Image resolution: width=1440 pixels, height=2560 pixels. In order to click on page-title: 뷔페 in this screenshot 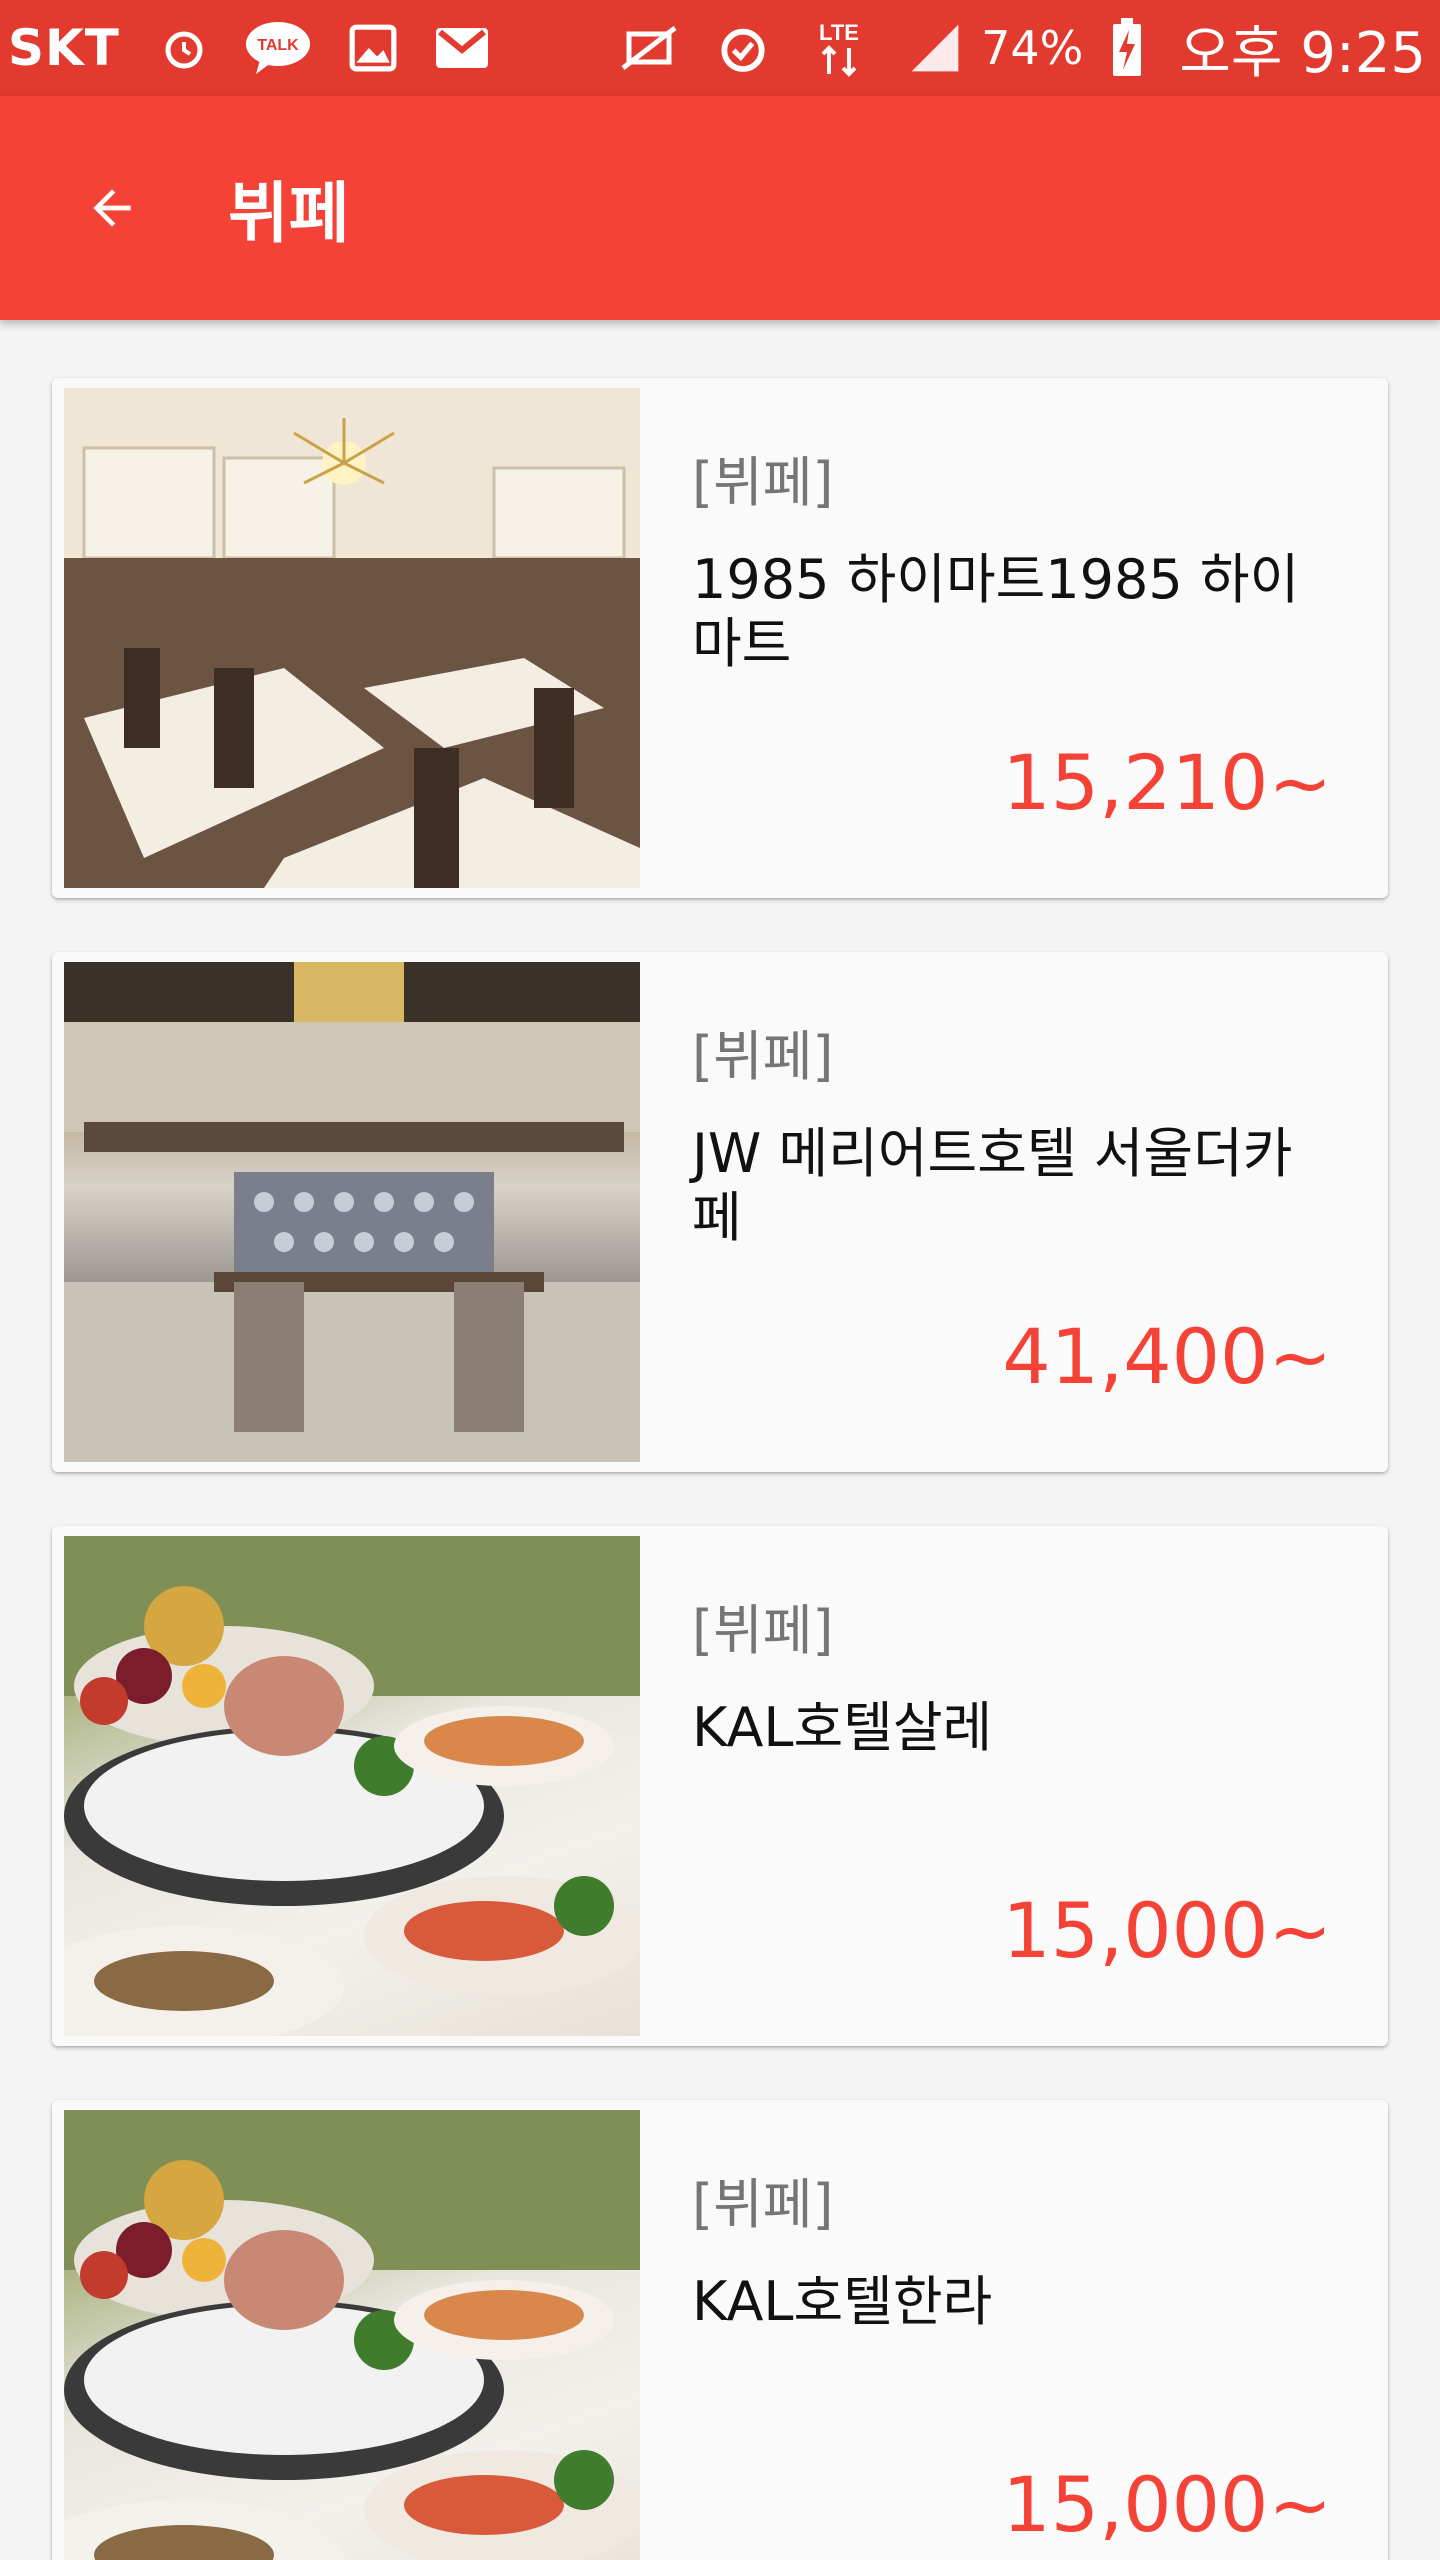, I will do `click(289, 213)`.